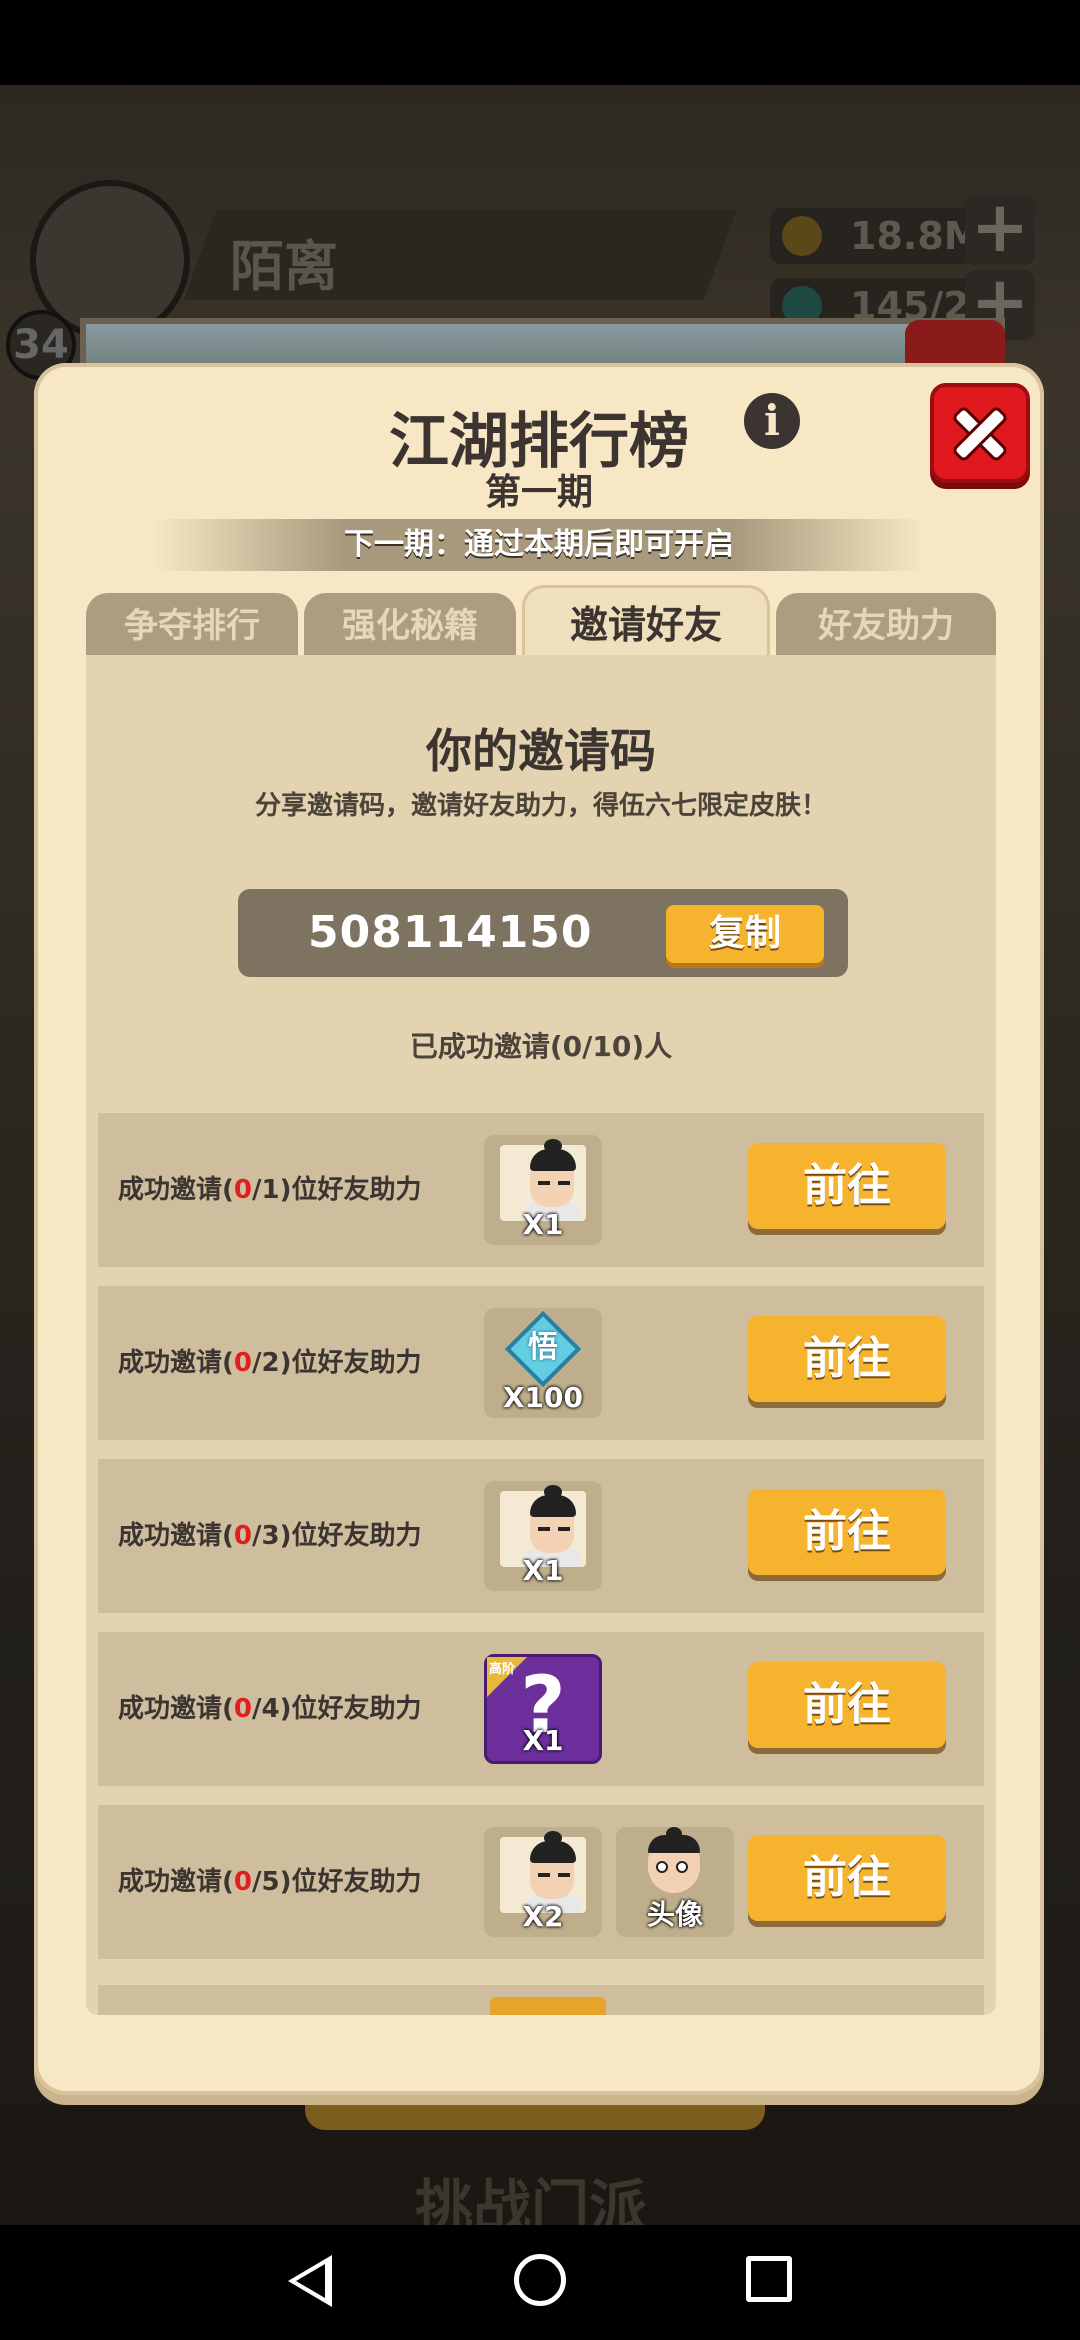  I want to click on rarity-tag-label: 高阶, so click(502, 1669).